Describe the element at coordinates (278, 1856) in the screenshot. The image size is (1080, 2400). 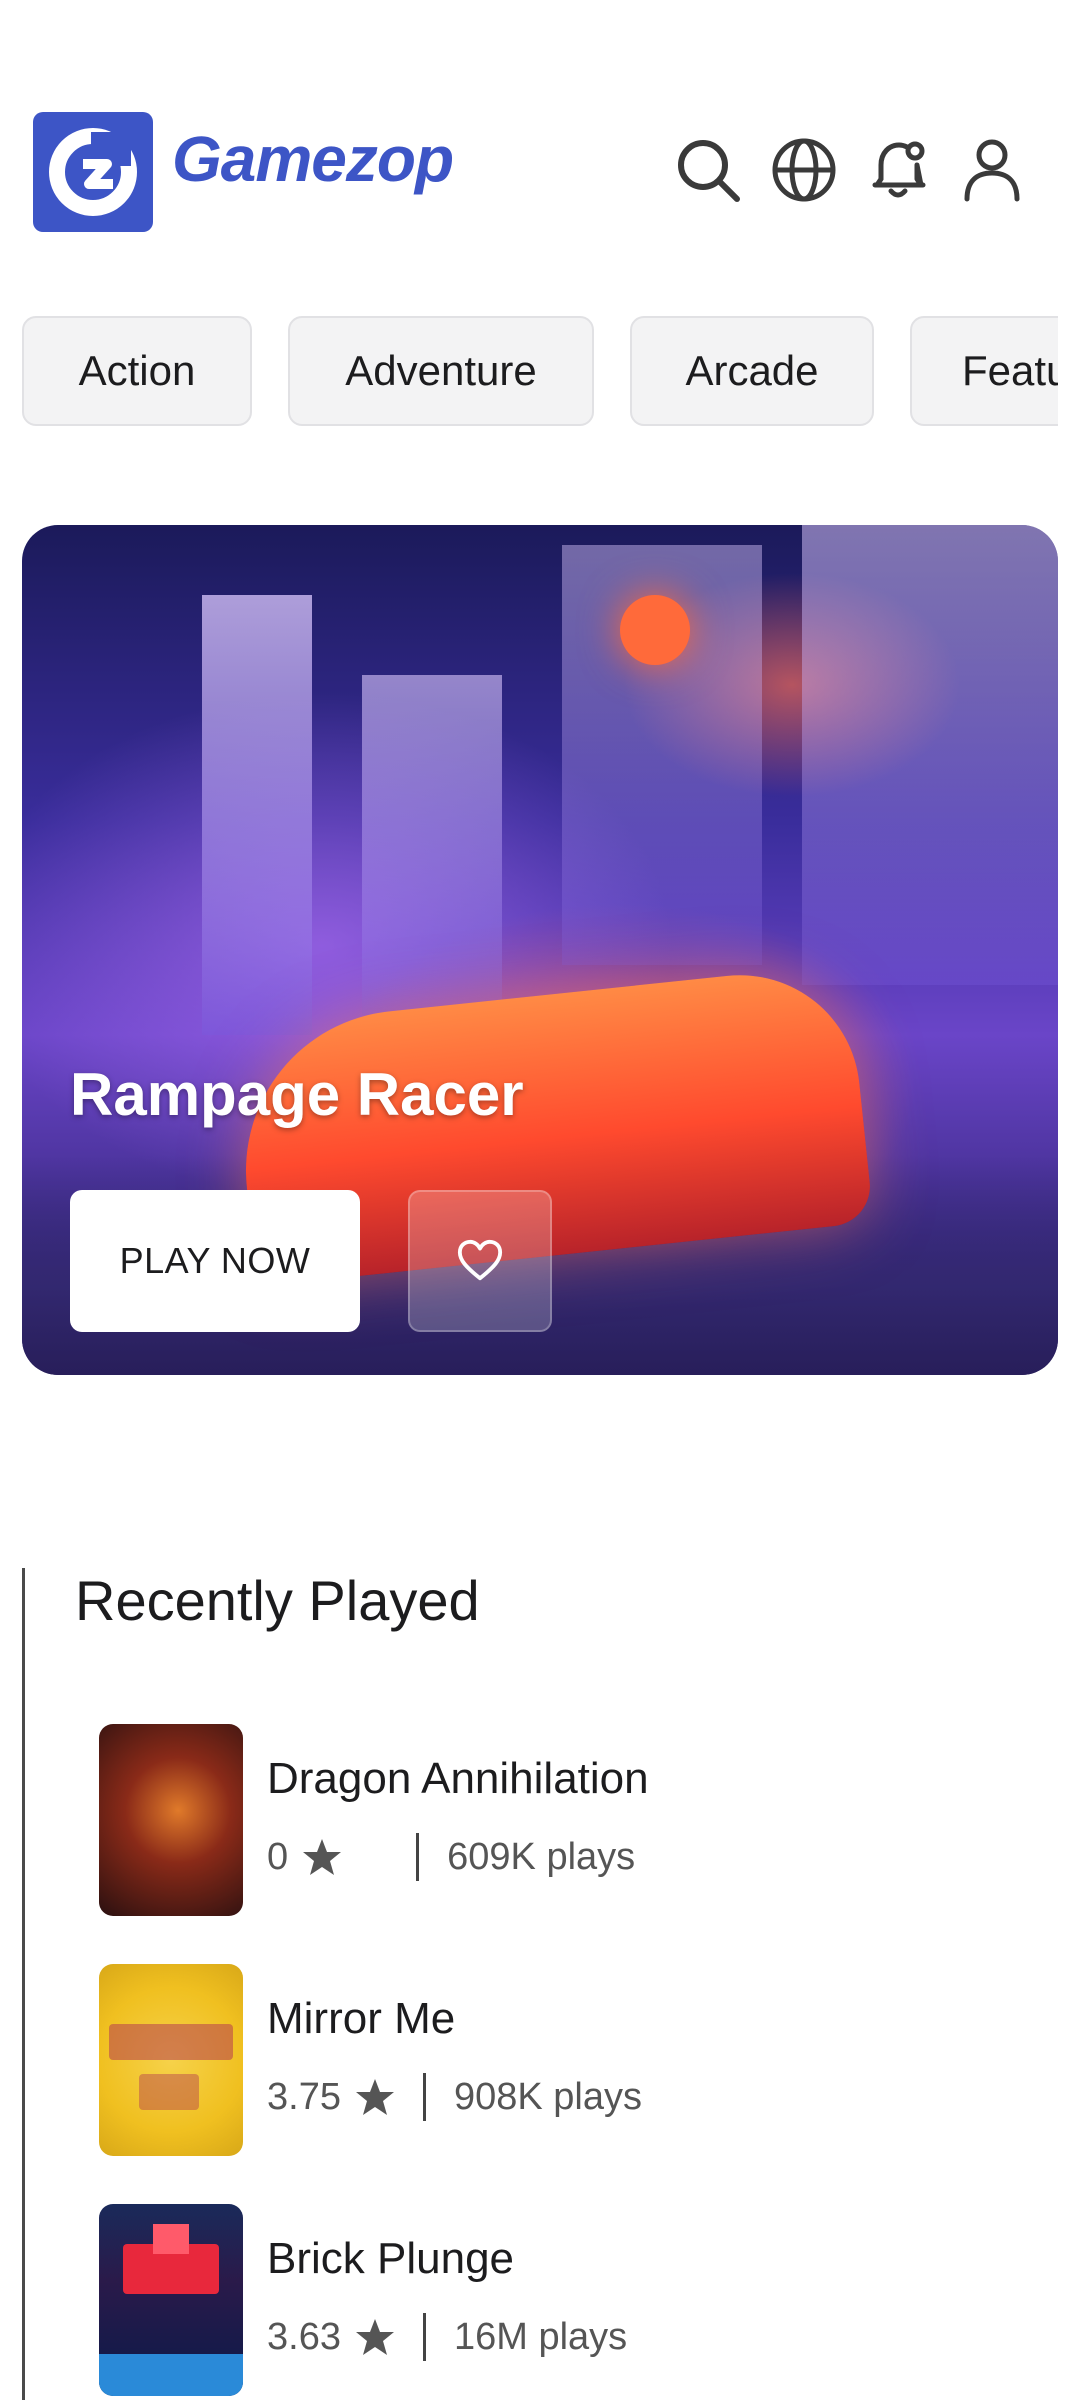
I see `game-rating: 0` at that location.